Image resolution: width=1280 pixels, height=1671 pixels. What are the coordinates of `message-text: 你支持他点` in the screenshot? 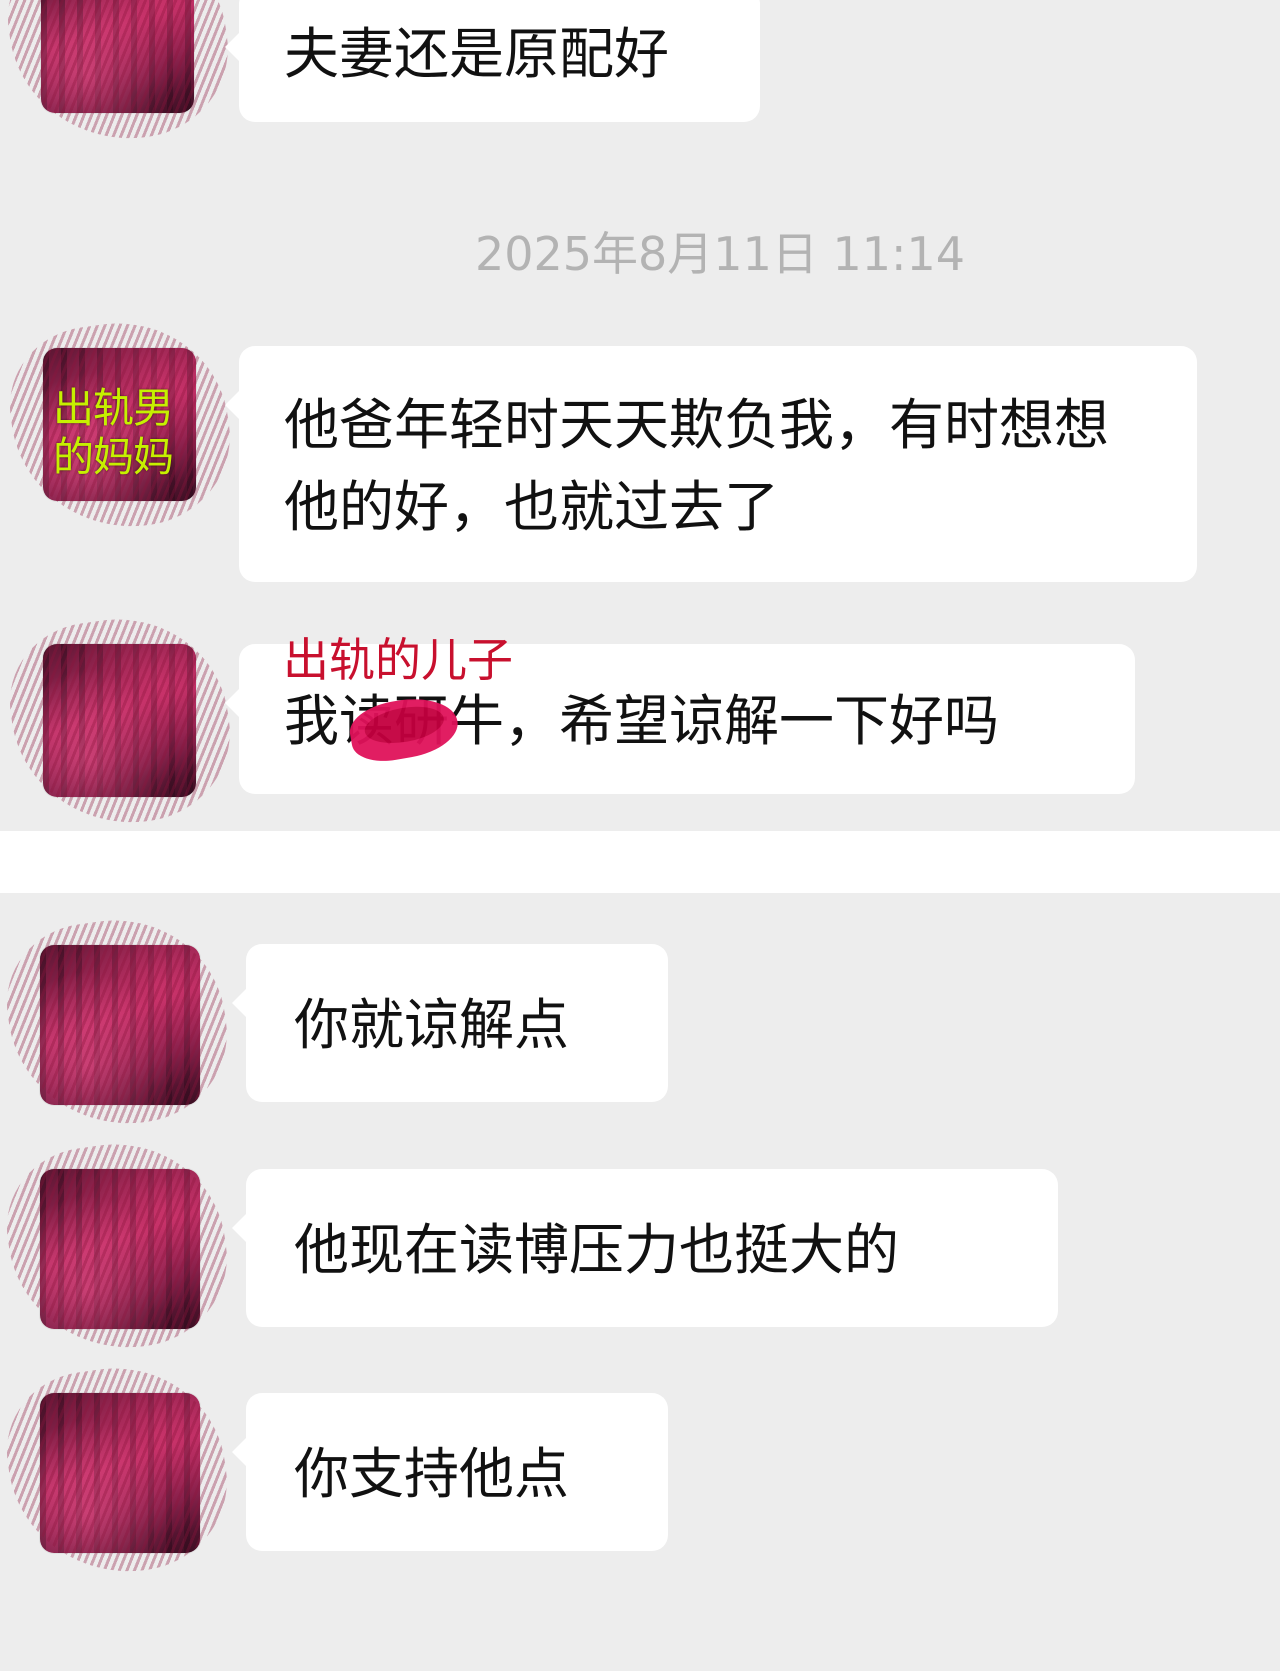 It's located at (432, 1474).